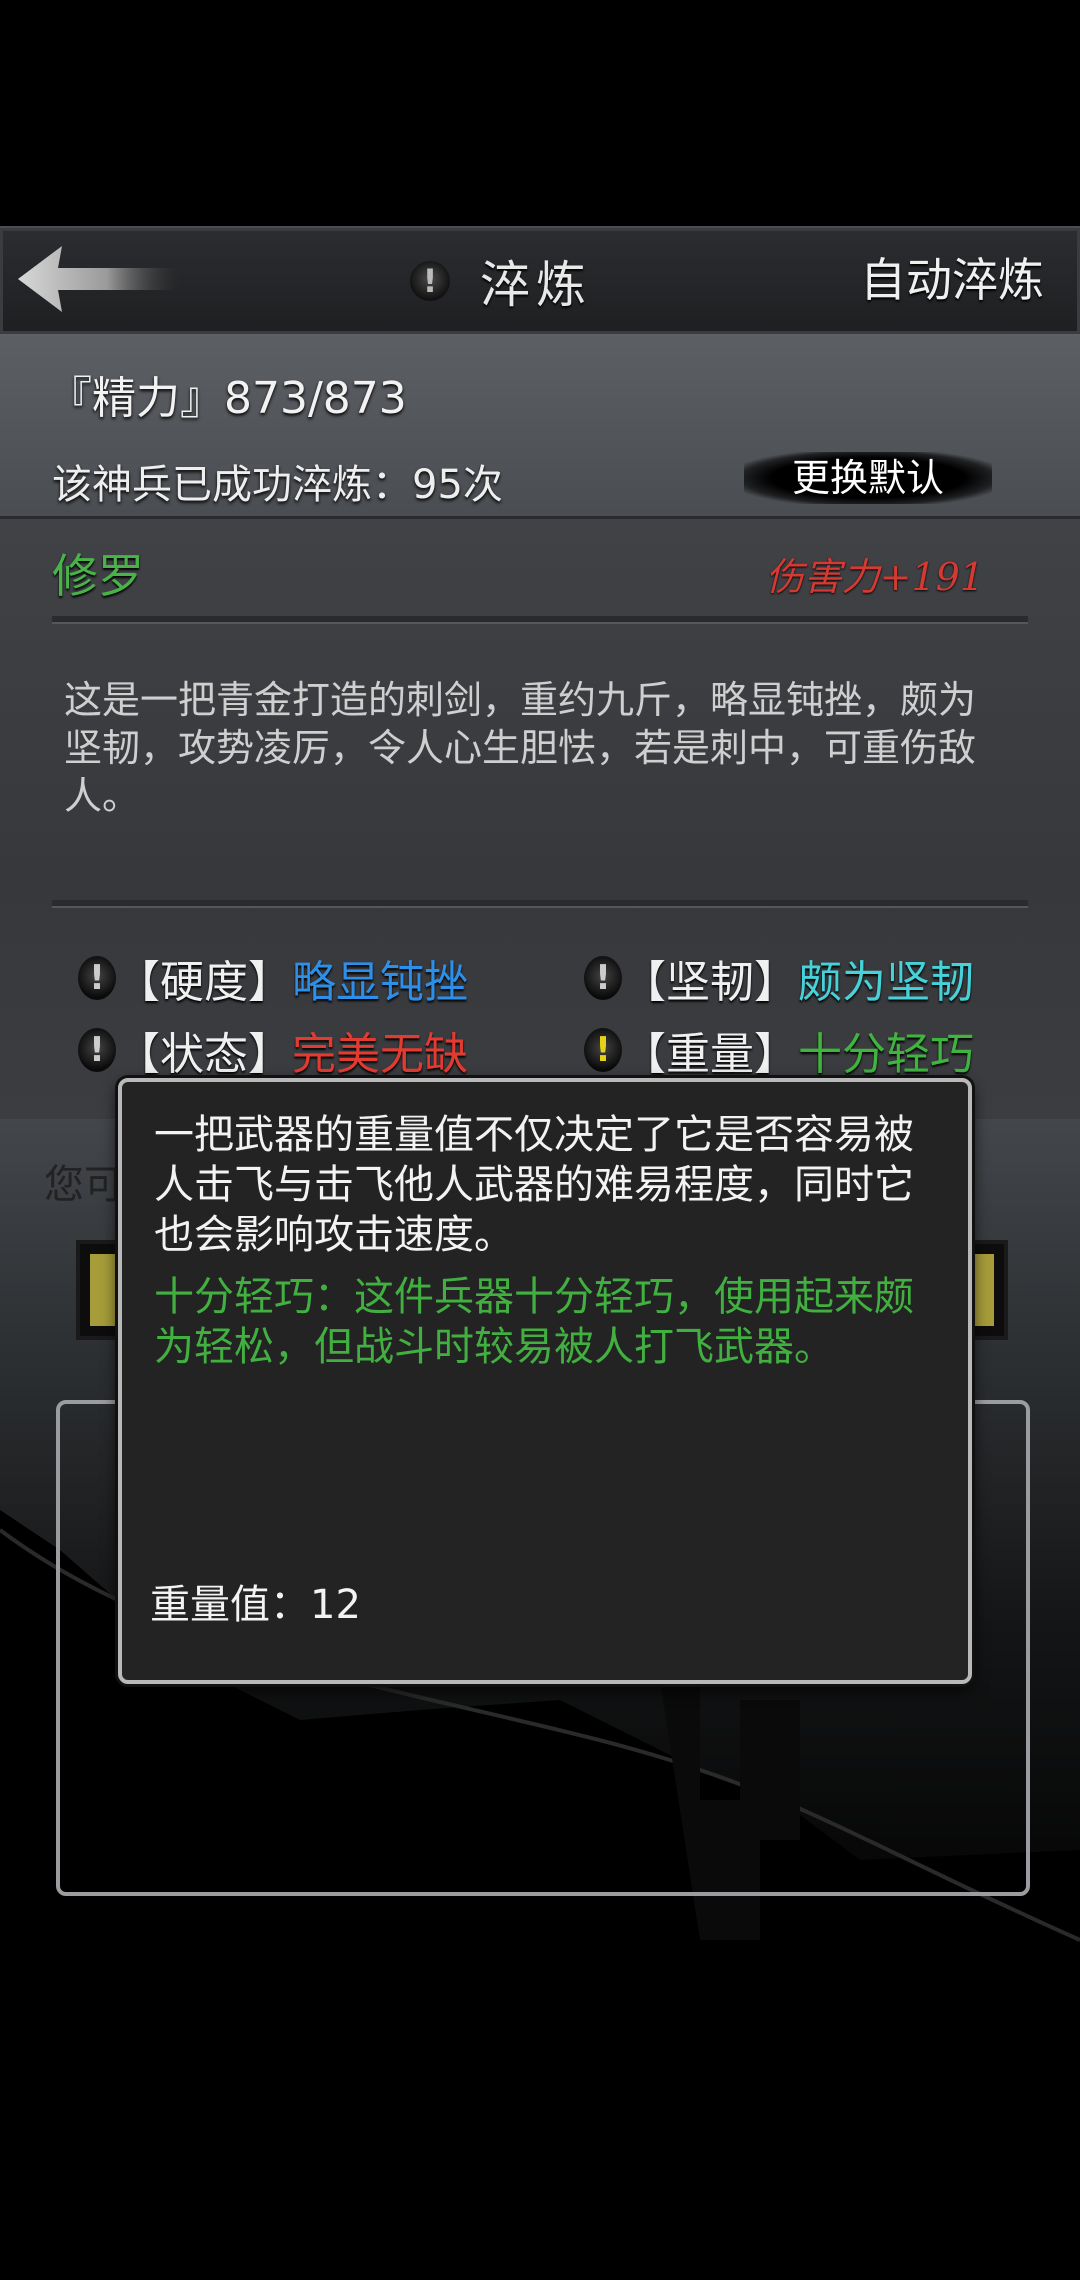 This screenshot has height=2280, width=1080. What do you see at coordinates (380, 982) in the screenshot?
I see `attribute-value: 略显钝挫` at bounding box center [380, 982].